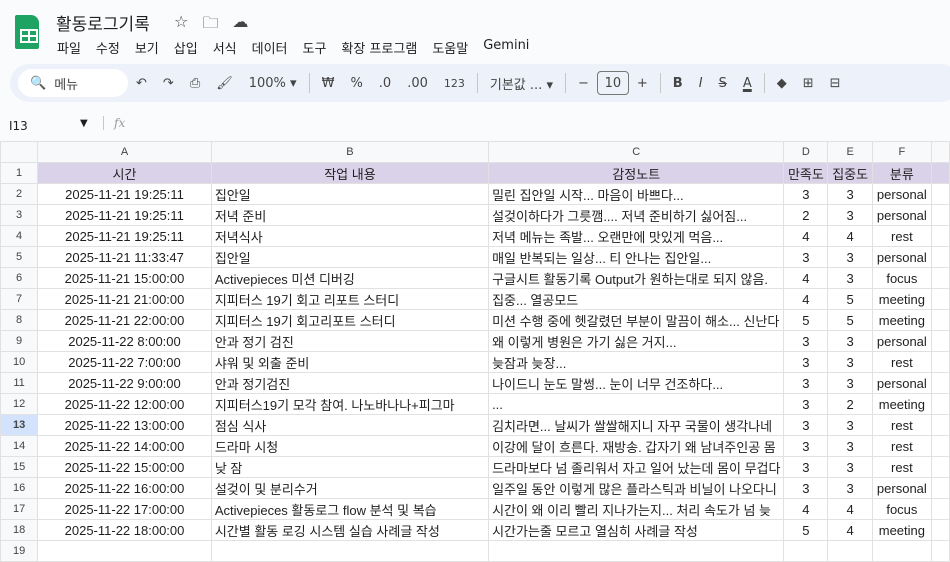 The height and width of the screenshot is (562, 950). Describe the element at coordinates (747, 83) in the screenshot. I see `text-color-button: A` at that location.